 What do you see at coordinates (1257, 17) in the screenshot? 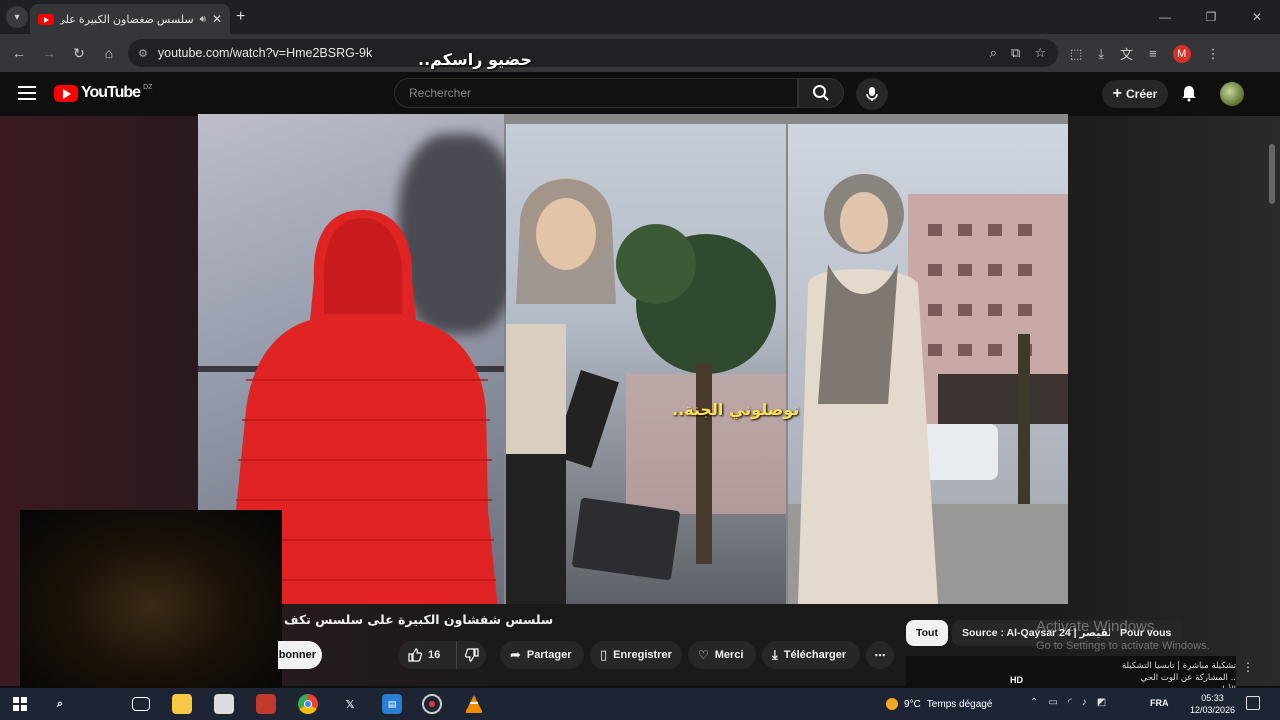
I see `close-window-button: ✕` at bounding box center [1257, 17].